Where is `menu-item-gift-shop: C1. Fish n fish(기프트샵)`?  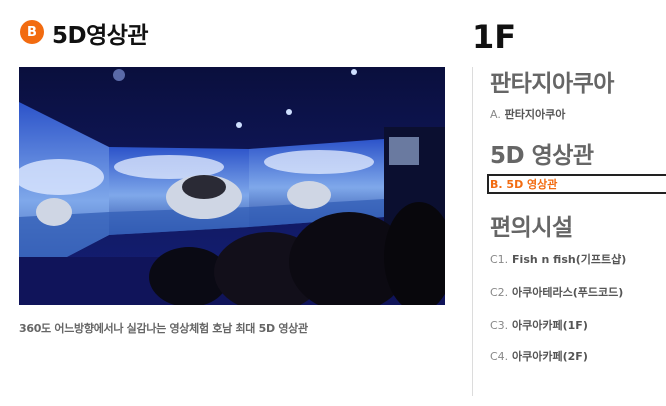
menu-item-gift-shop: C1. Fish n fish(기프트샵) is located at coordinates (558, 259).